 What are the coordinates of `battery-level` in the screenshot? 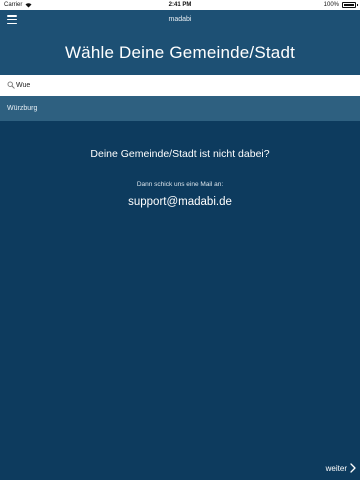 It's located at (349, 5).